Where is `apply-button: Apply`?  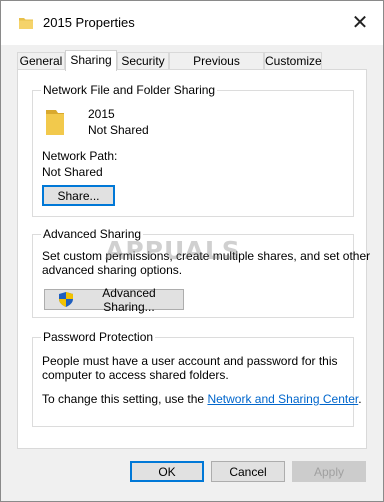
apply-button: Apply is located at coordinates (329, 471).